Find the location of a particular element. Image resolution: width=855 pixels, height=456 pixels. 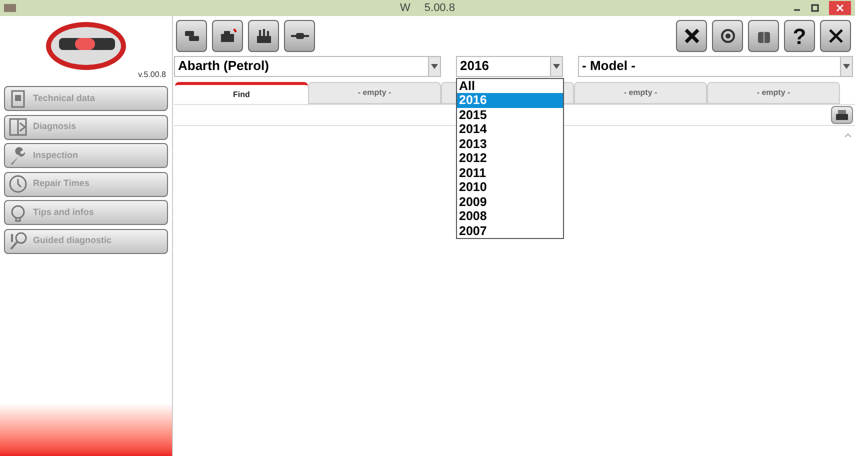

panel-icon is located at coordinates (18, 127).